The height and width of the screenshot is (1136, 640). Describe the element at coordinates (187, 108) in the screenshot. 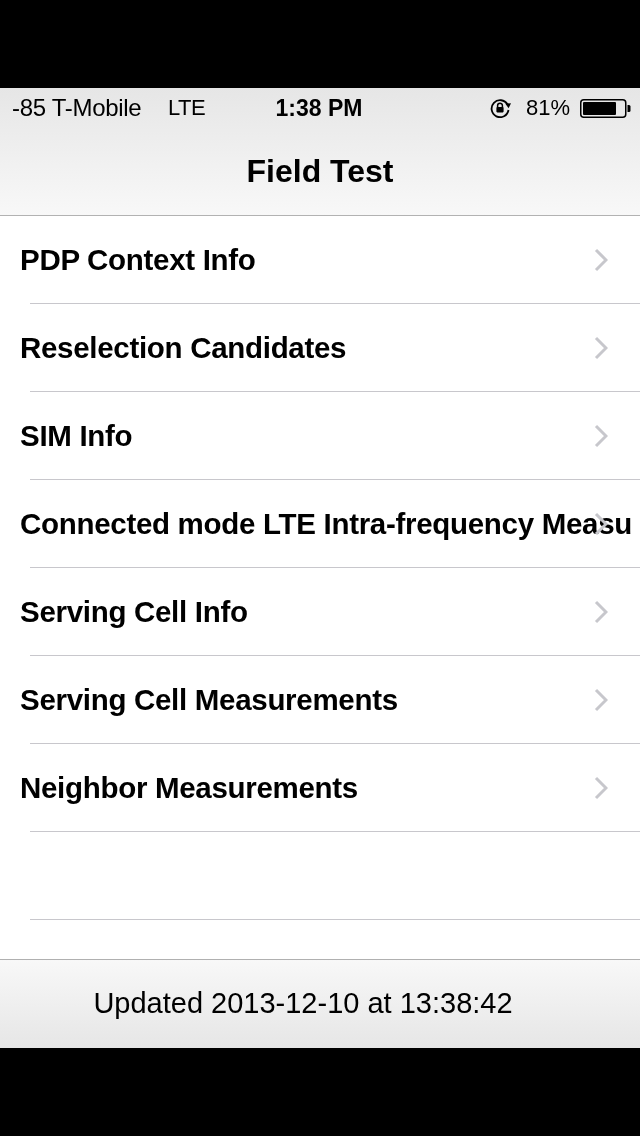

I see `network-type: LTE` at that location.